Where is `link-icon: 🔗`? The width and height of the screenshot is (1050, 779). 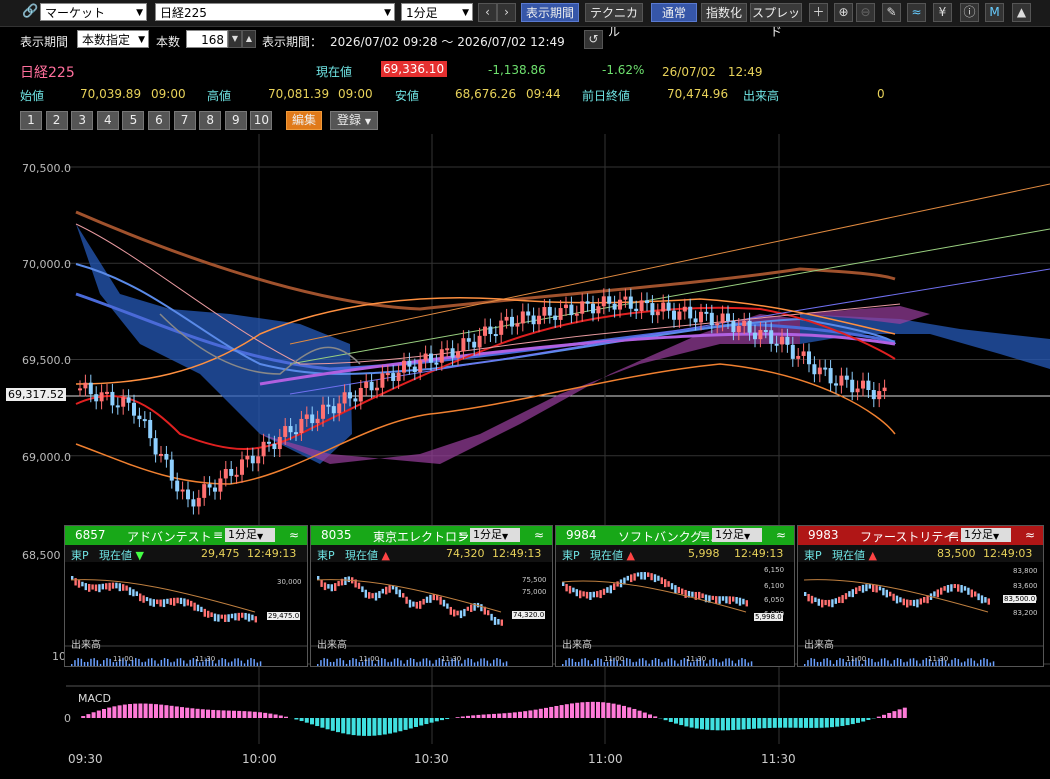 link-icon: 🔗 is located at coordinates (30, 11).